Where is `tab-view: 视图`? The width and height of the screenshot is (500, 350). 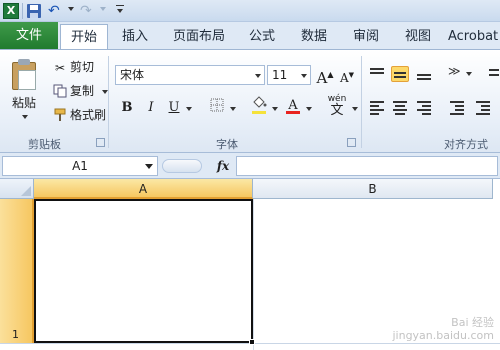 tab-view: 视图 is located at coordinates (418, 37).